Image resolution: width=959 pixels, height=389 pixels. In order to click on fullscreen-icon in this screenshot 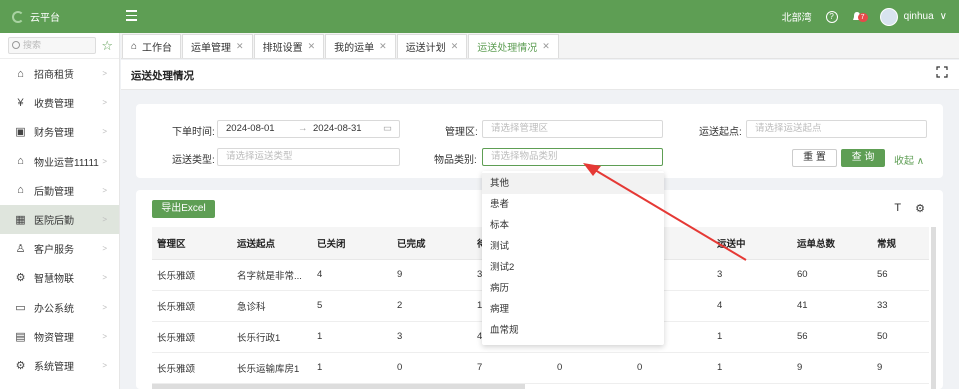, I will do `click(942, 72)`.